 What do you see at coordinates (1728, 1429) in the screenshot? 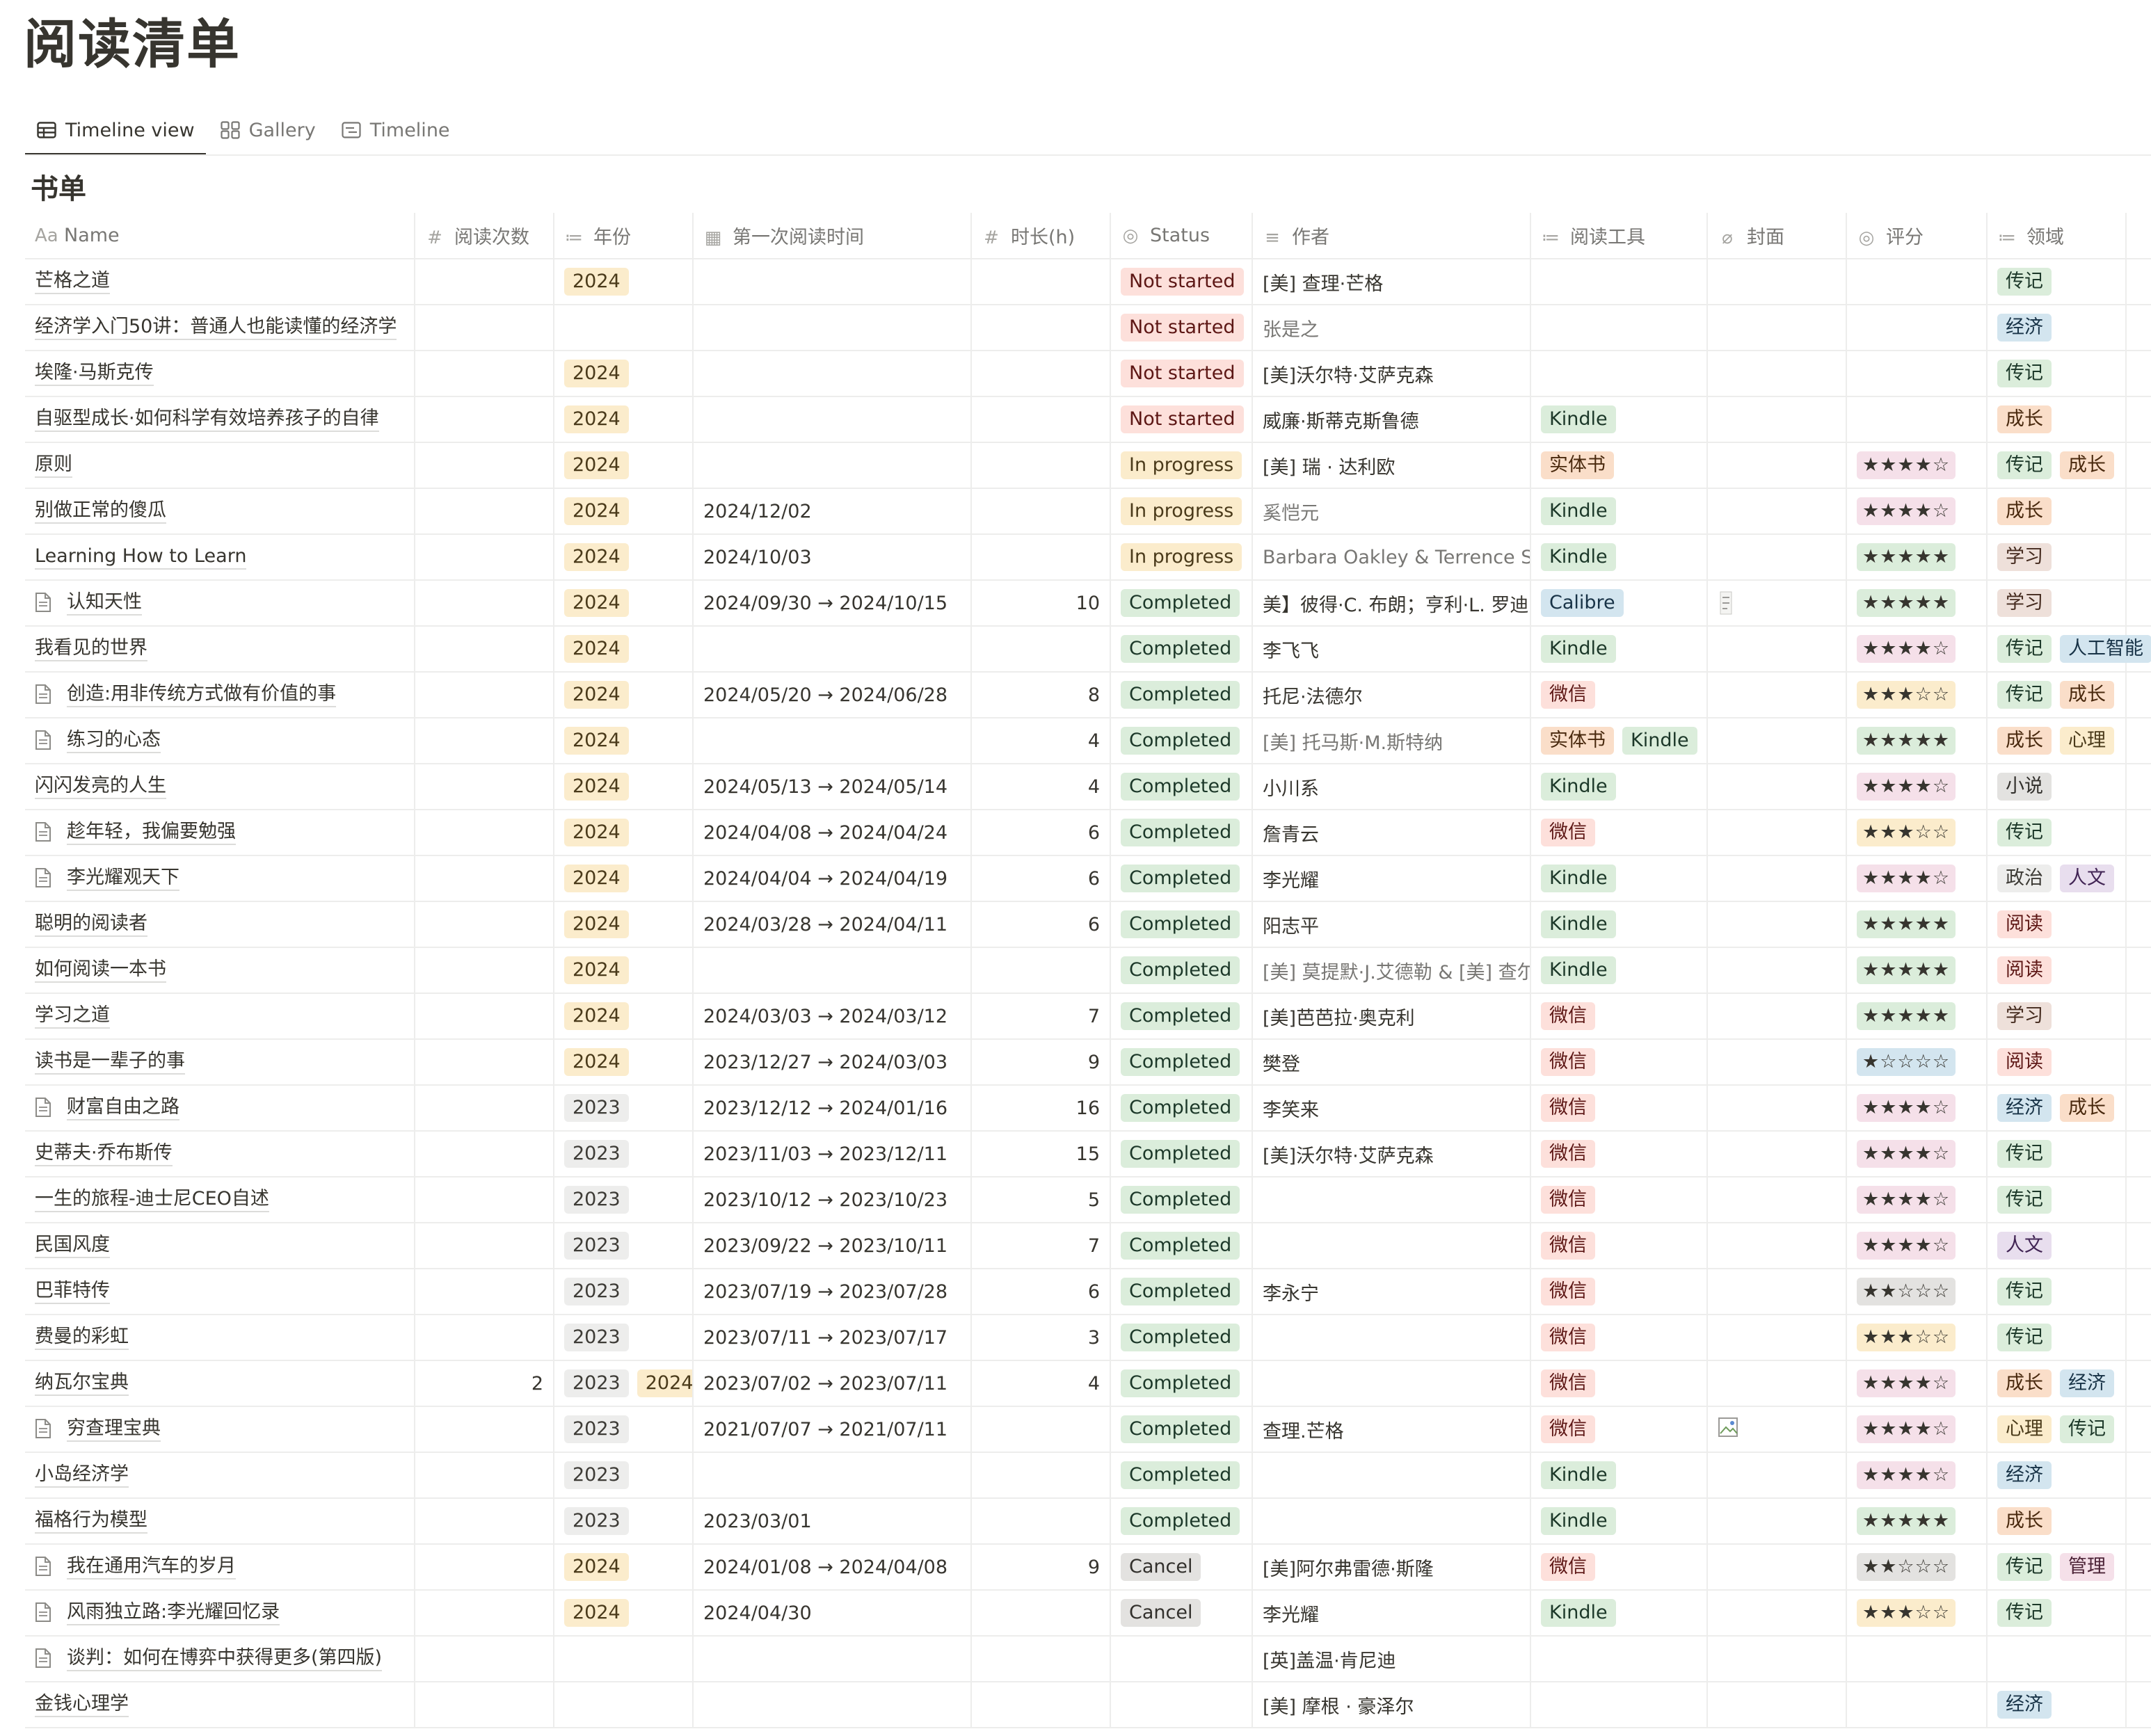
I see `broken-image-icon` at bounding box center [1728, 1429].